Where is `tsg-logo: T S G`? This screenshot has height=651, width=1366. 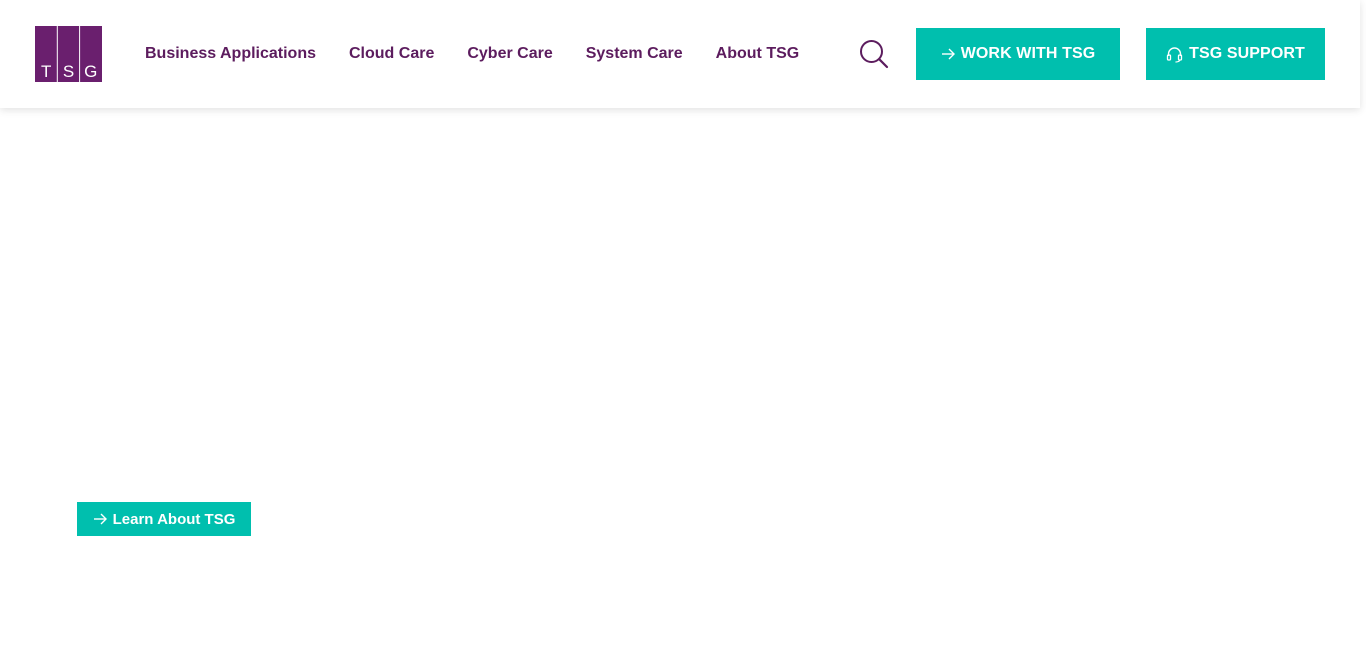 tsg-logo: T S G is located at coordinates (68, 54).